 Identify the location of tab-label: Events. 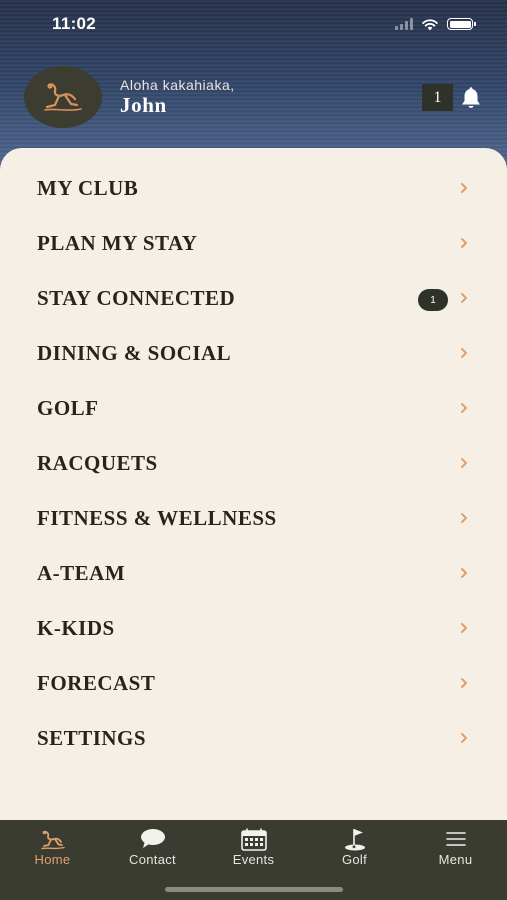
(253, 859).